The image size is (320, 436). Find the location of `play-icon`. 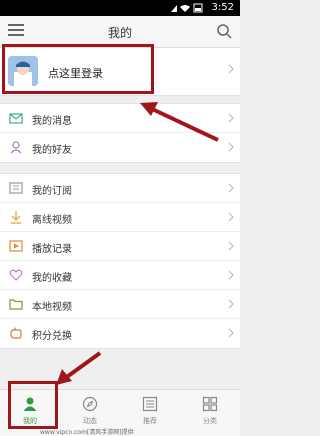

play-icon is located at coordinates (16, 246).